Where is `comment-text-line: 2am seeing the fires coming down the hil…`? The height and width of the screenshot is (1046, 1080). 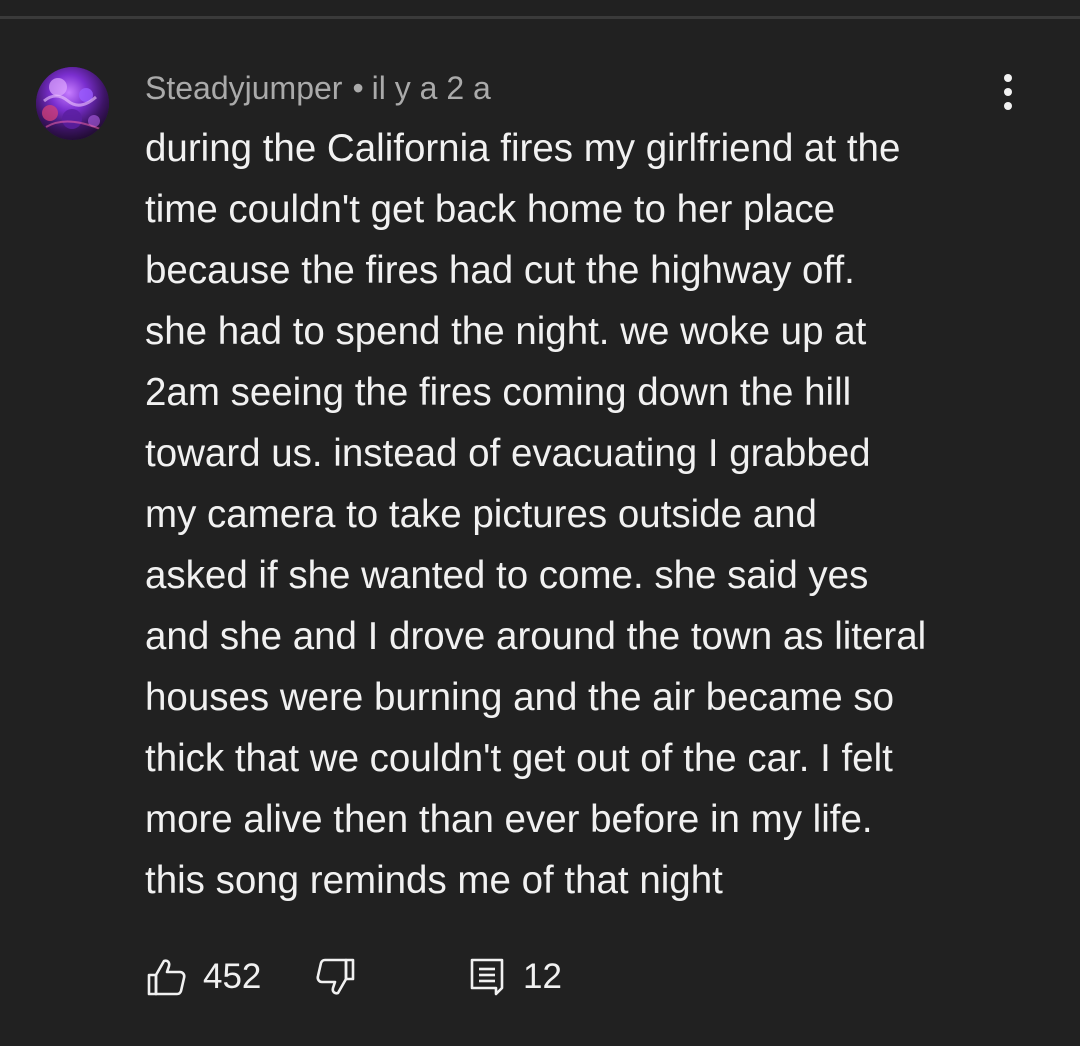 comment-text-line: 2am seeing the fires coming down the hil… is located at coordinates (498, 392).